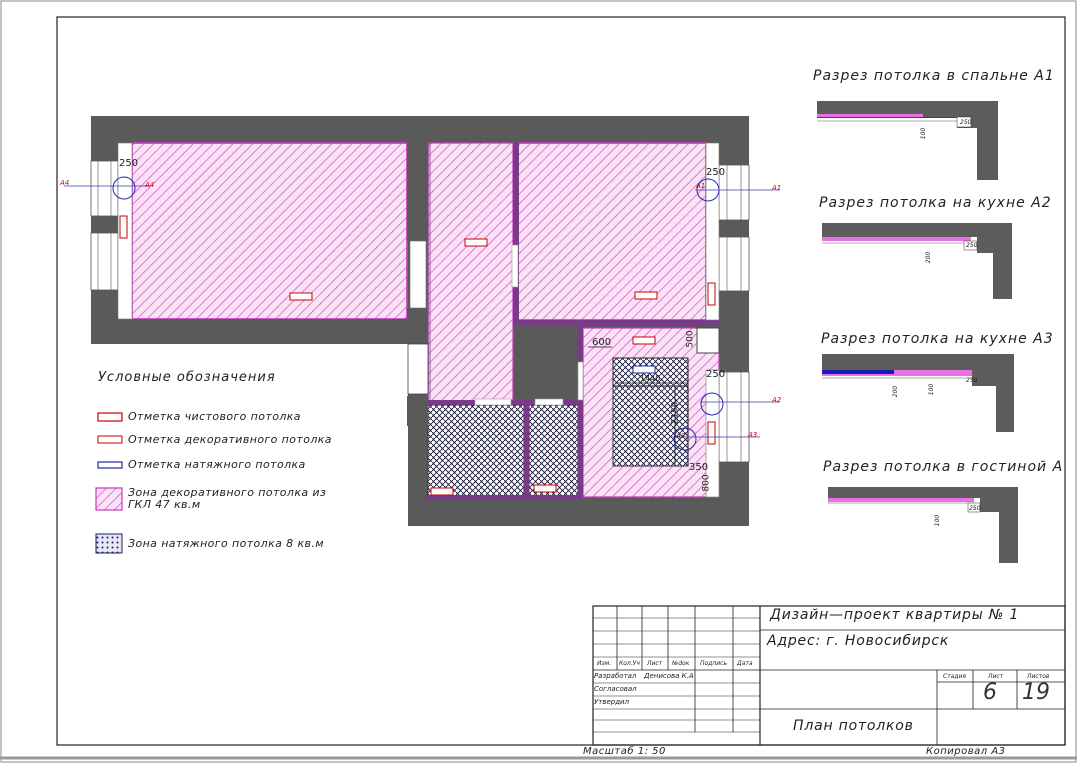 This screenshot has width=1077, height=763. Describe the element at coordinates (65, 183) in the screenshot. I see `cut-label-a4-left: А4` at that location.